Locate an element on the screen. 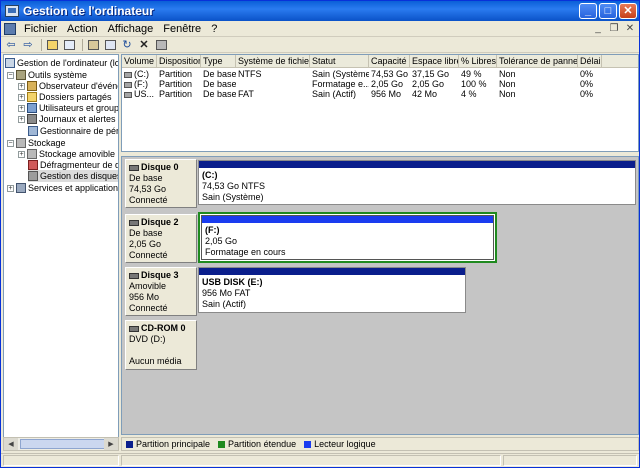 This screenshot has width=640, height=468. tree-item-label: Journaux et alertes de is located at coordinates (78, 119).